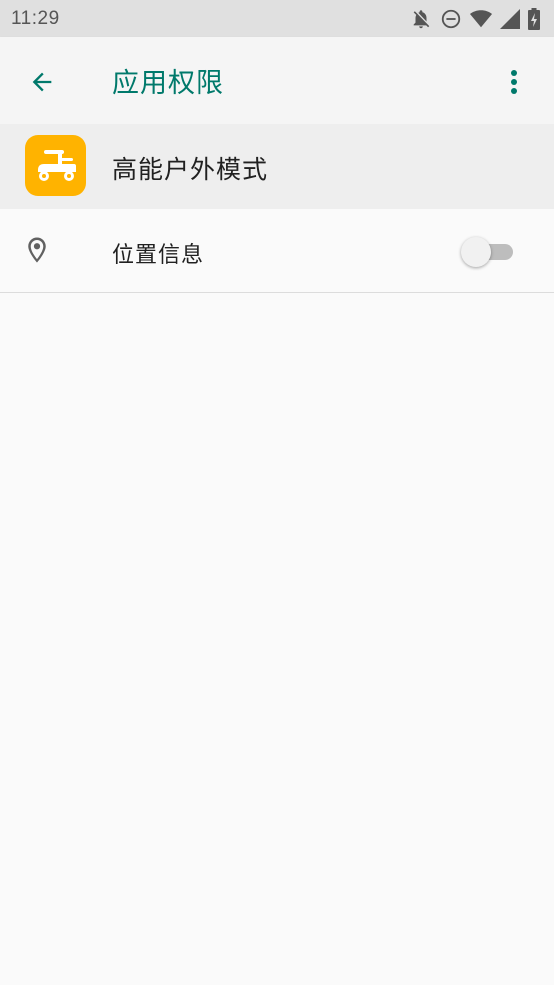 This screenshot has height=985, width=554. What do you see at coordinates (277, 166) in the screenshot?
I see `app-header: 高能户外模式` at bounding box center [277, 166].